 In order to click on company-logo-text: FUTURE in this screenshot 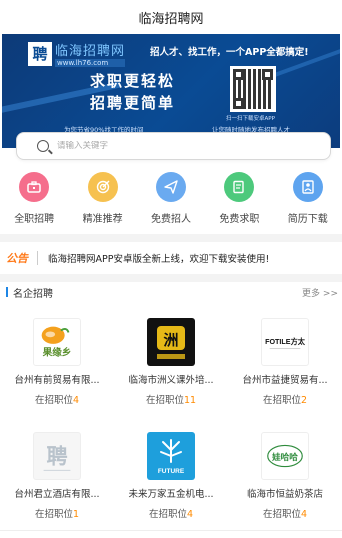, I will do `click(171, 471)`.